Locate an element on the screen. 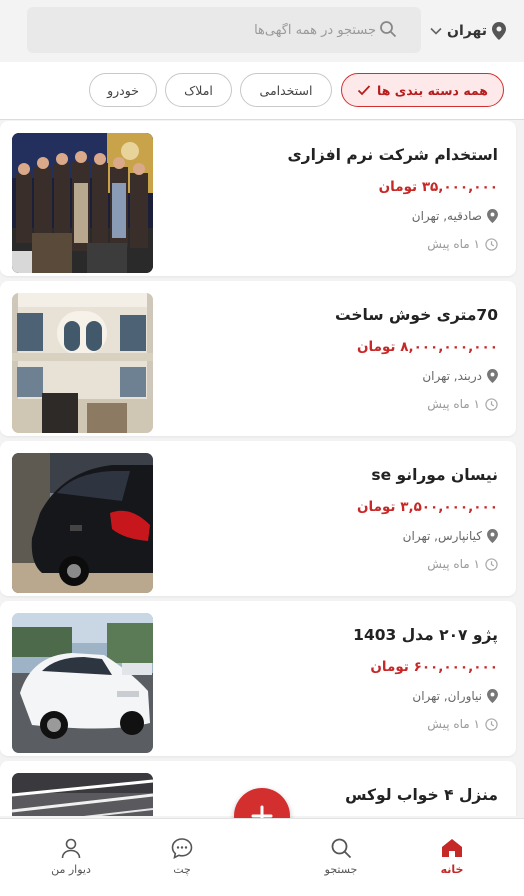 The width and height of the screenshot is (524, 896). listing-title: پژو ۲۰۷ مدل 1403 is located at coordinates (425, 635).